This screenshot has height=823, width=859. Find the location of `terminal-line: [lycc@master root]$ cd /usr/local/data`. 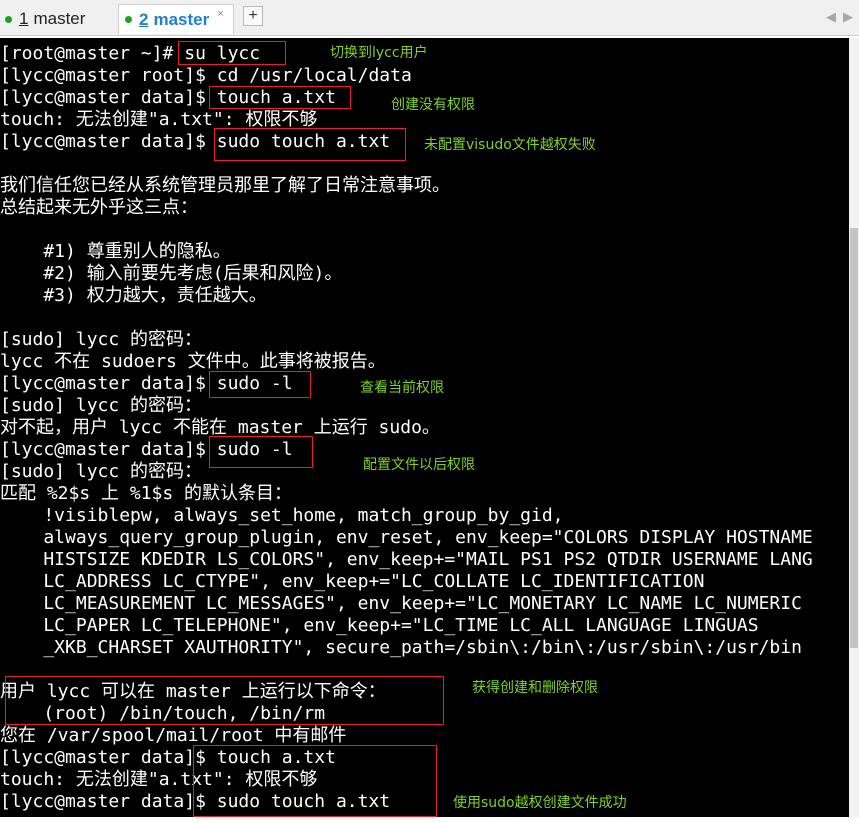

terminal-line: [lycc@master root]$ cd /usr/local/data is located at coordinates (206, 75).